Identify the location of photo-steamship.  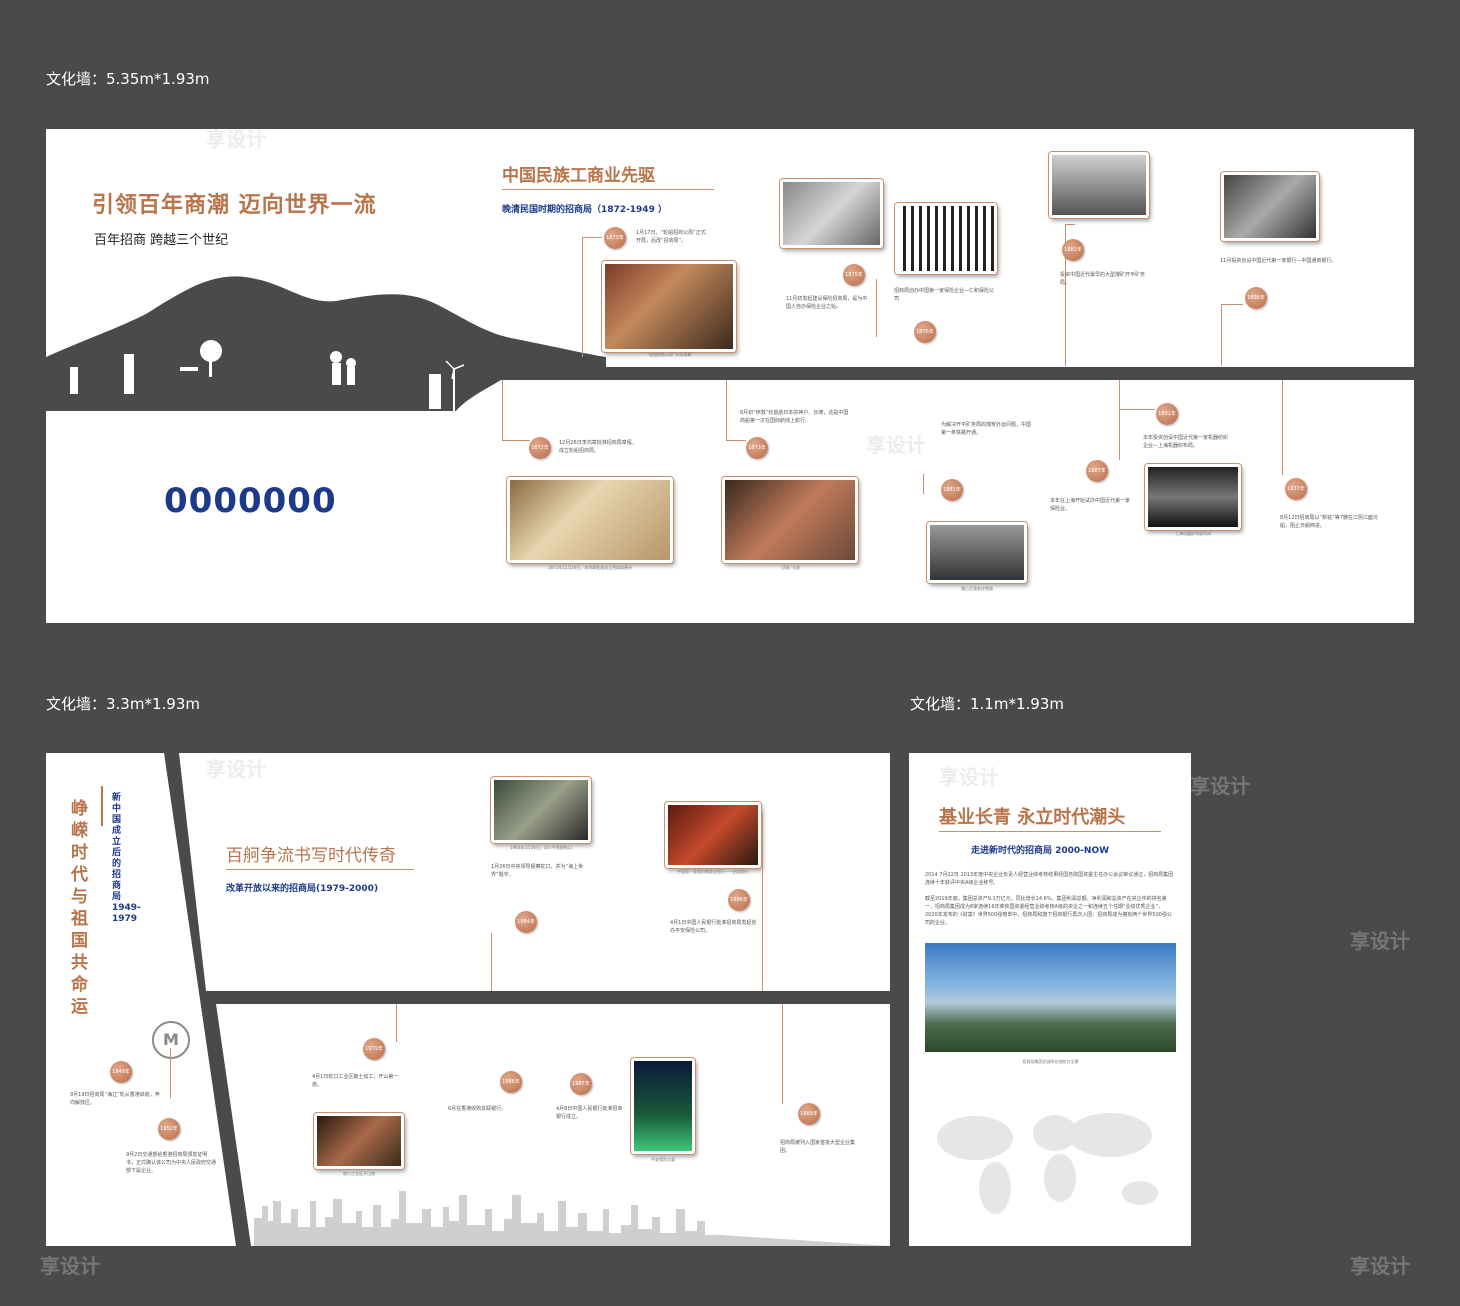
(790, 520).